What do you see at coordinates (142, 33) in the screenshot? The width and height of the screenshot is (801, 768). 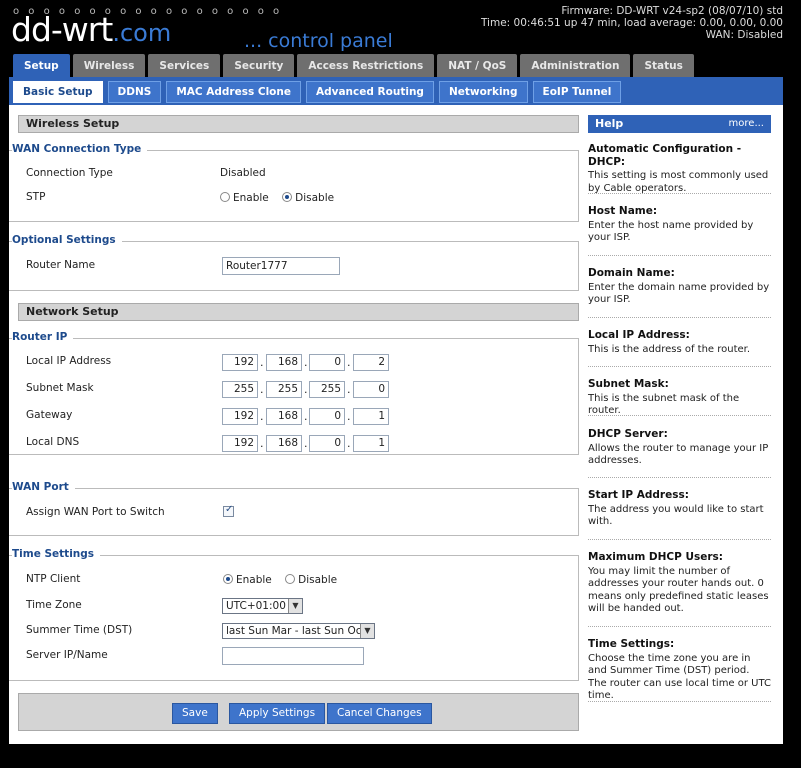 I see `logo-dotcom: .com` at bounding box center [142, 33].